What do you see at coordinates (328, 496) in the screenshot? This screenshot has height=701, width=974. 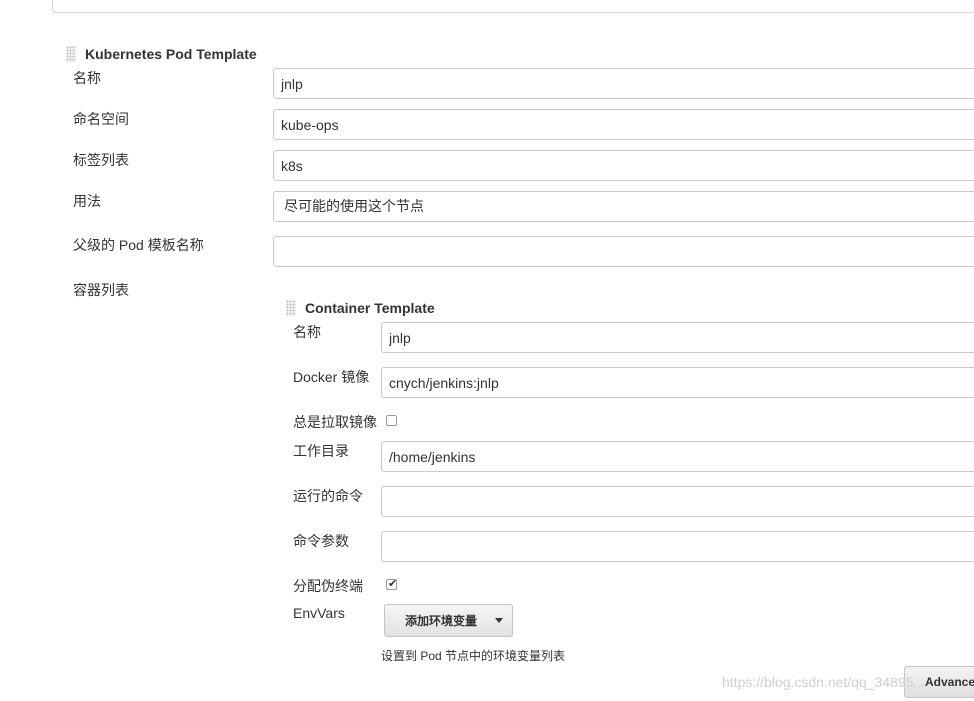 I see `command-label: 运行的命令` at bounding box center [328, 496].